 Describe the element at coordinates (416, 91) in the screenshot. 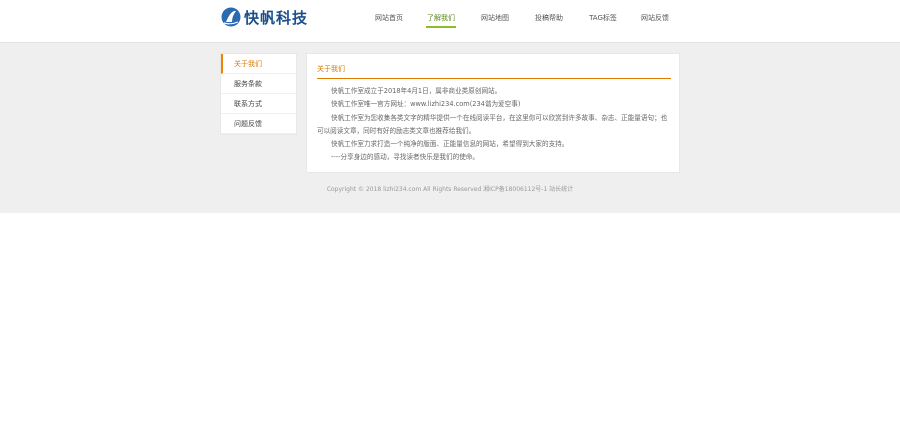

I see `about-paragraph: 快帆工作室成立于2018年4月1日，属非商业类原创网站。` at that location.